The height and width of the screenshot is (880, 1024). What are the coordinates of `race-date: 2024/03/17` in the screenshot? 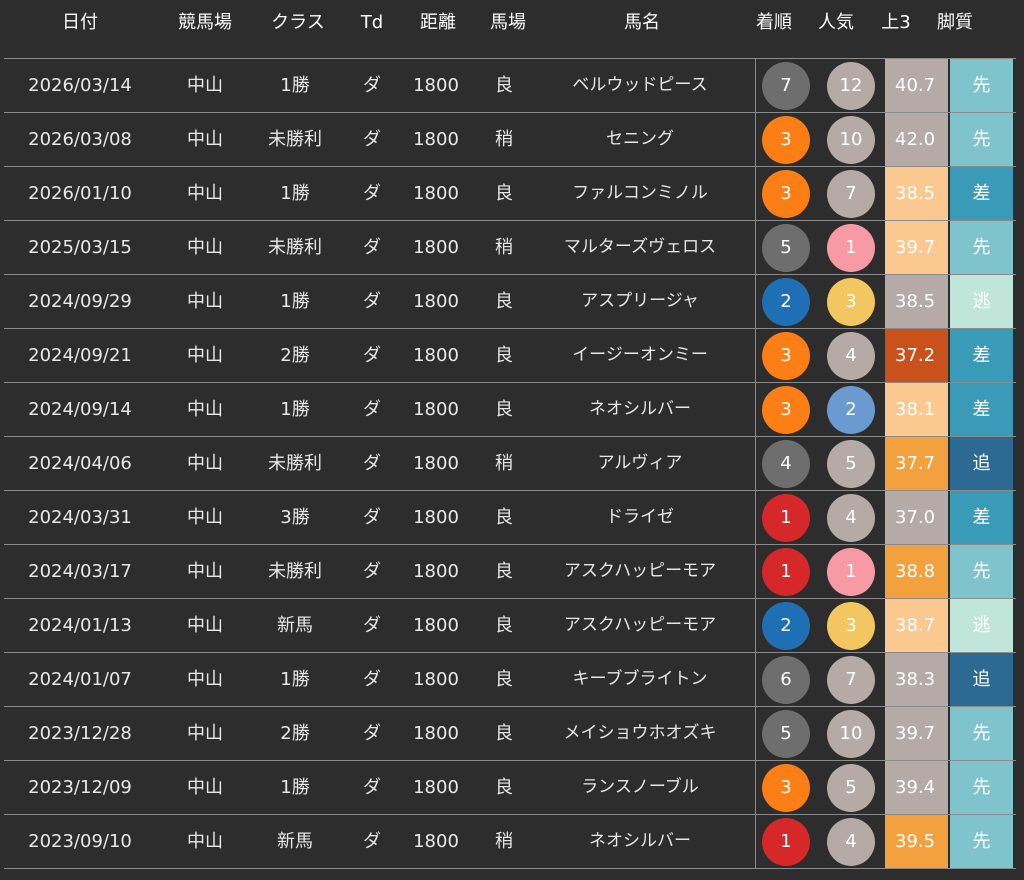 It's located at (80, 571).